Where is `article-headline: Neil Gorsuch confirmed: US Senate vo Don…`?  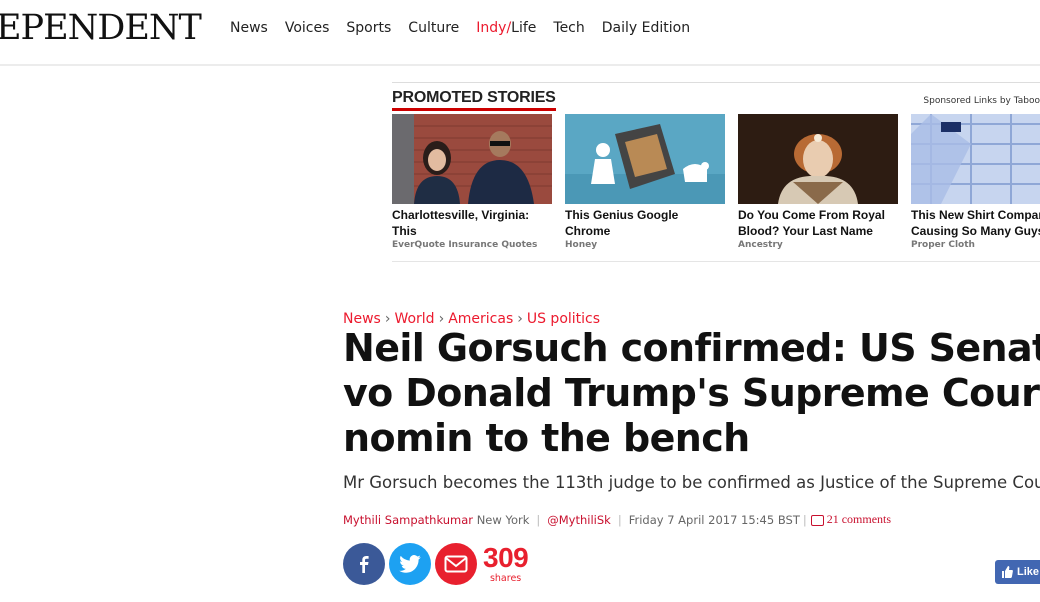
article-headline: Neil Gorsuch confirmed: US Senate vo Don… is located at coordinates (691, 393).